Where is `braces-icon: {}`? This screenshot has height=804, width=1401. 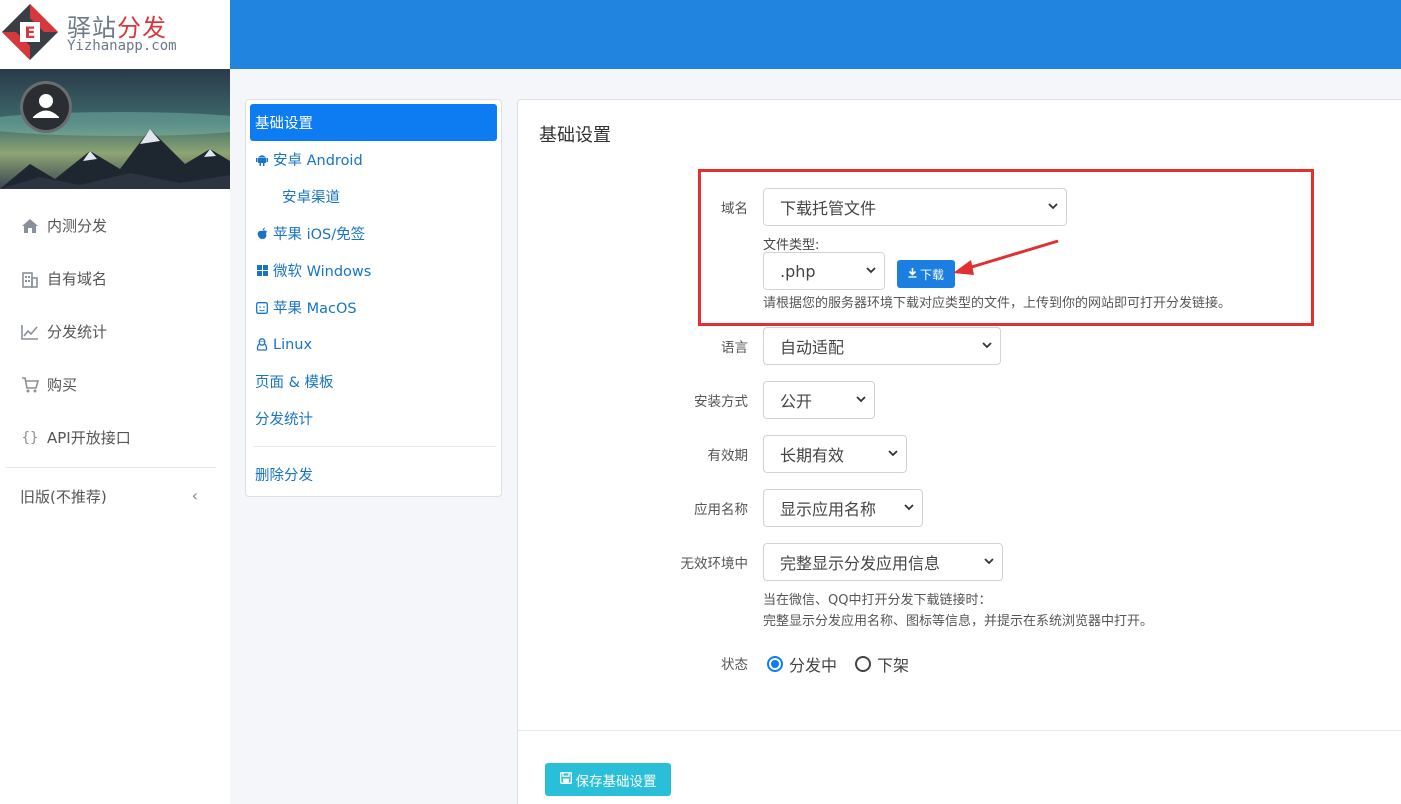 braces-icon: {} is located at coordinates (30, 437).